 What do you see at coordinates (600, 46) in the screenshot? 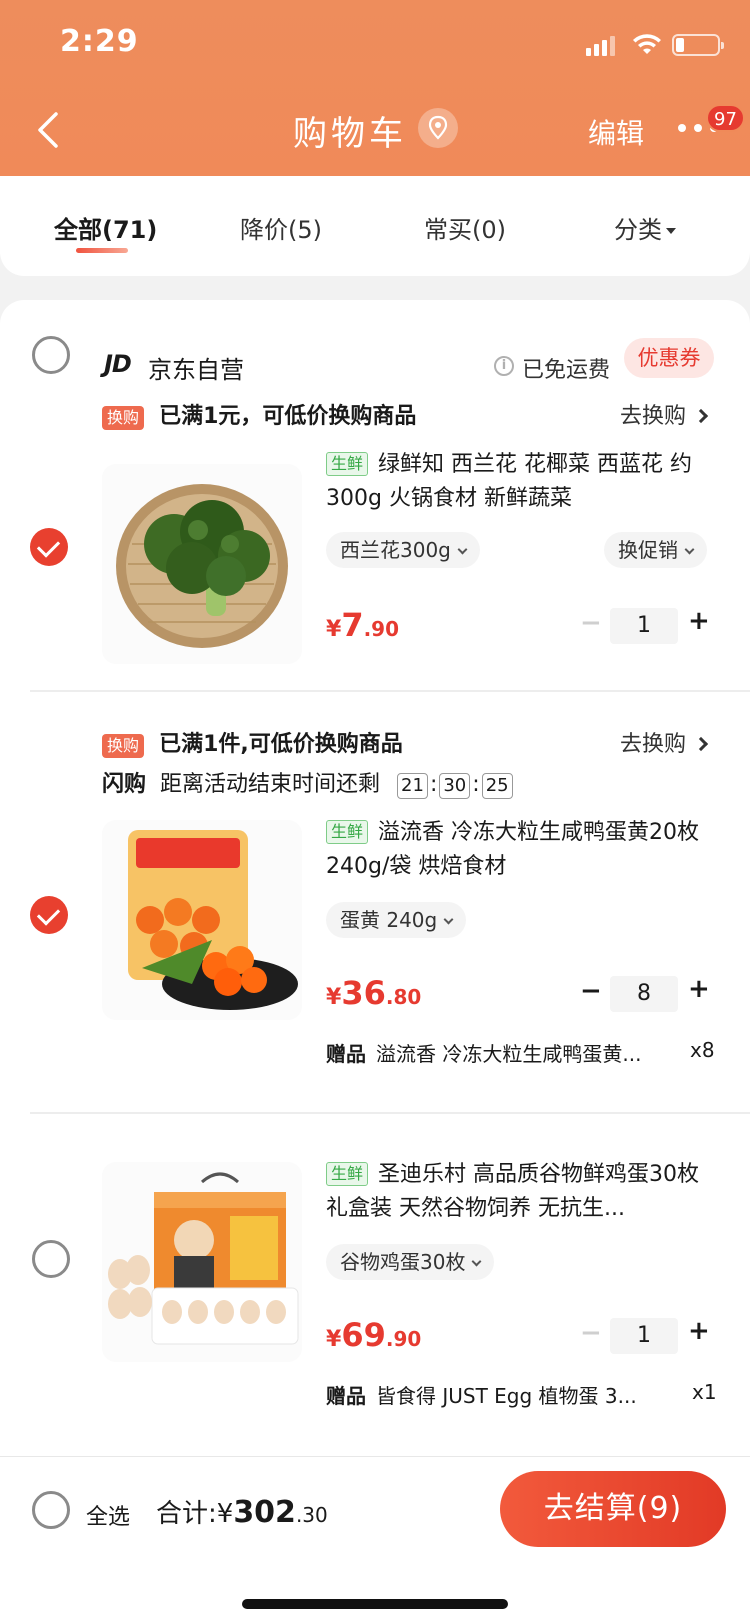
I see `signal-icon` at bounding box center [600, 46].